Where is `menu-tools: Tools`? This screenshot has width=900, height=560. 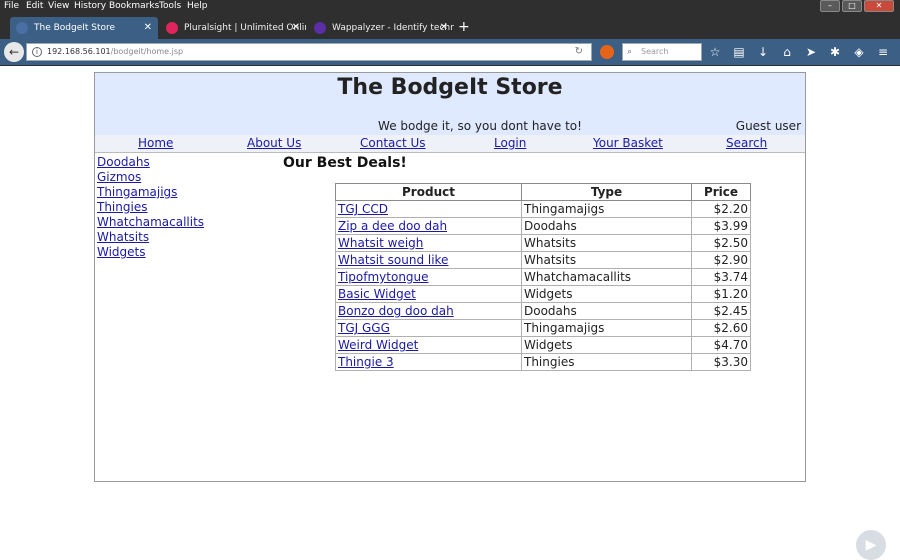
menu-tools: Tools is located at coordinates (170, 6).